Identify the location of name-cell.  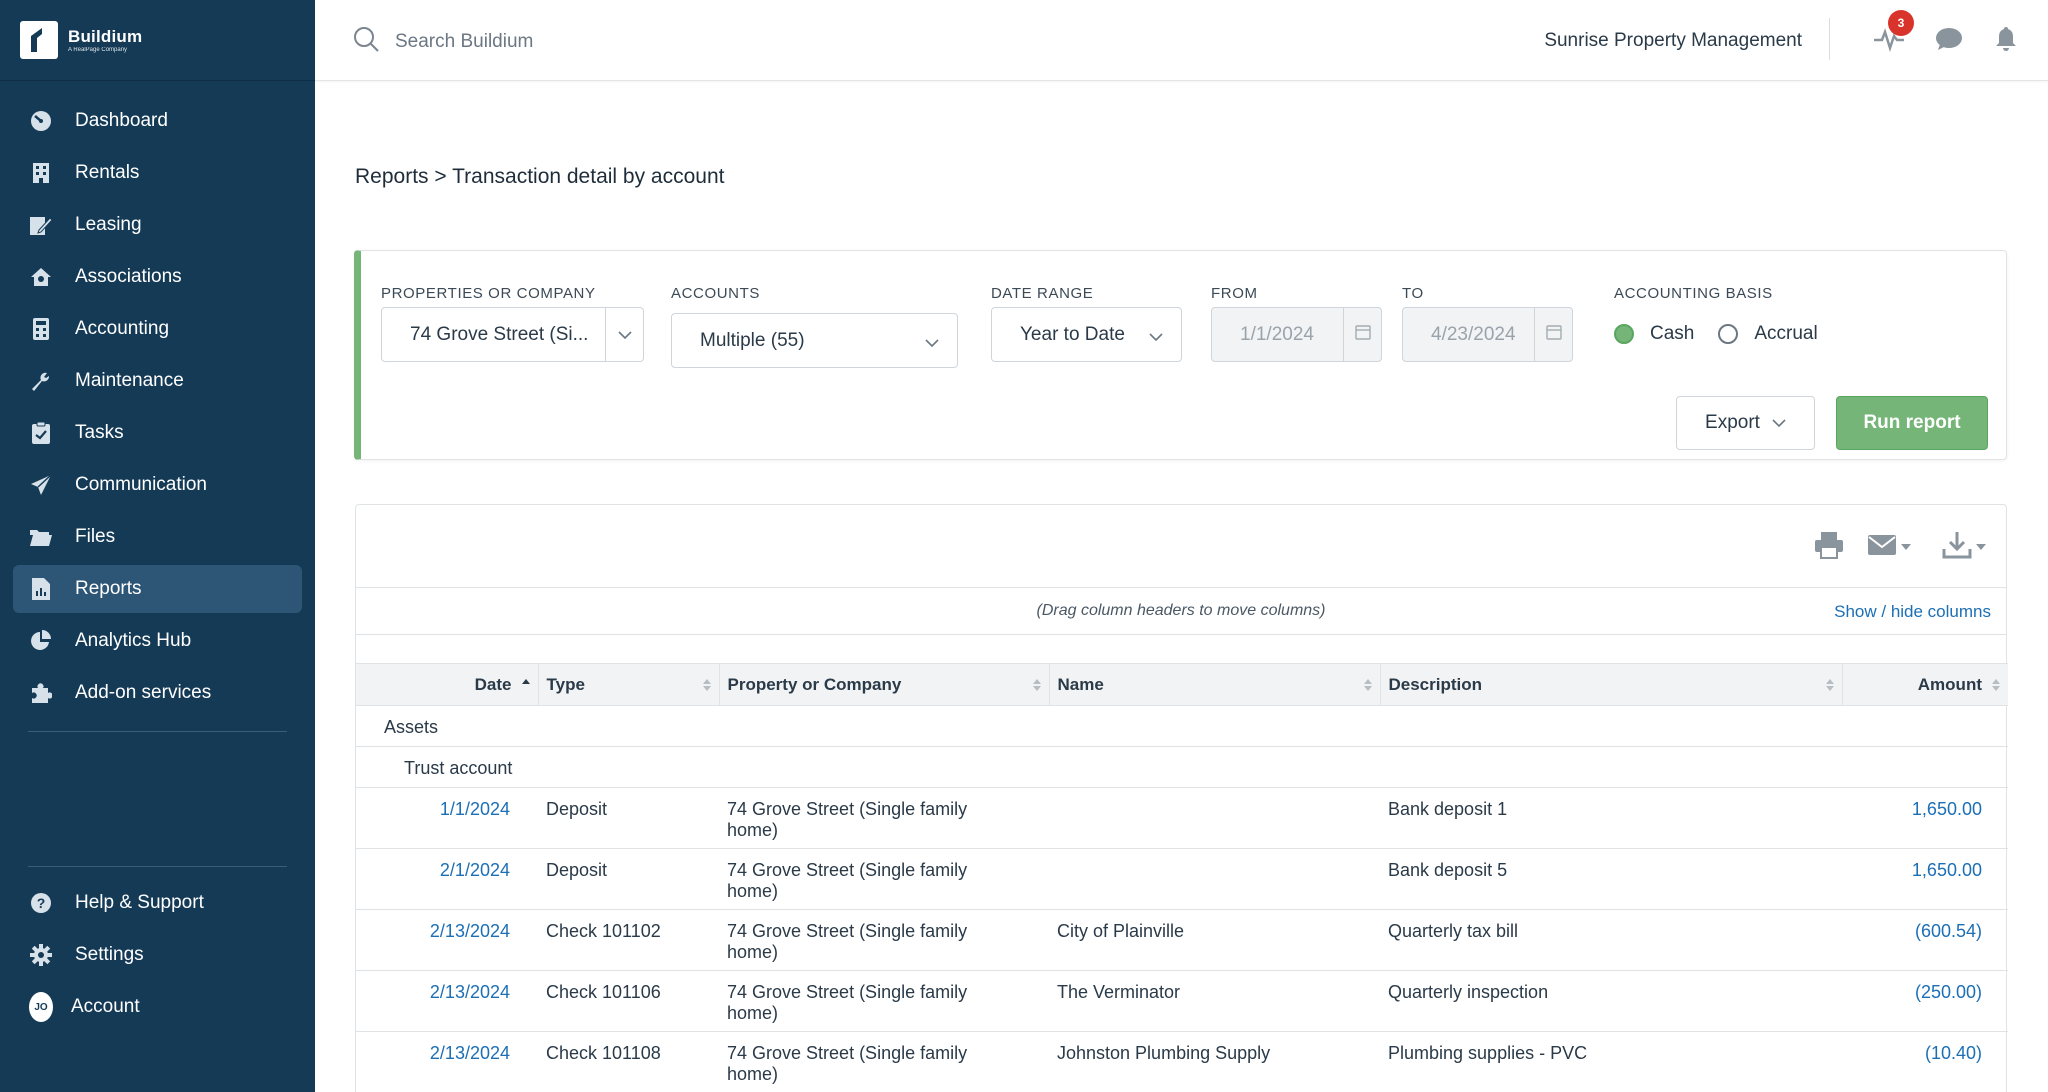
(1214, 818).